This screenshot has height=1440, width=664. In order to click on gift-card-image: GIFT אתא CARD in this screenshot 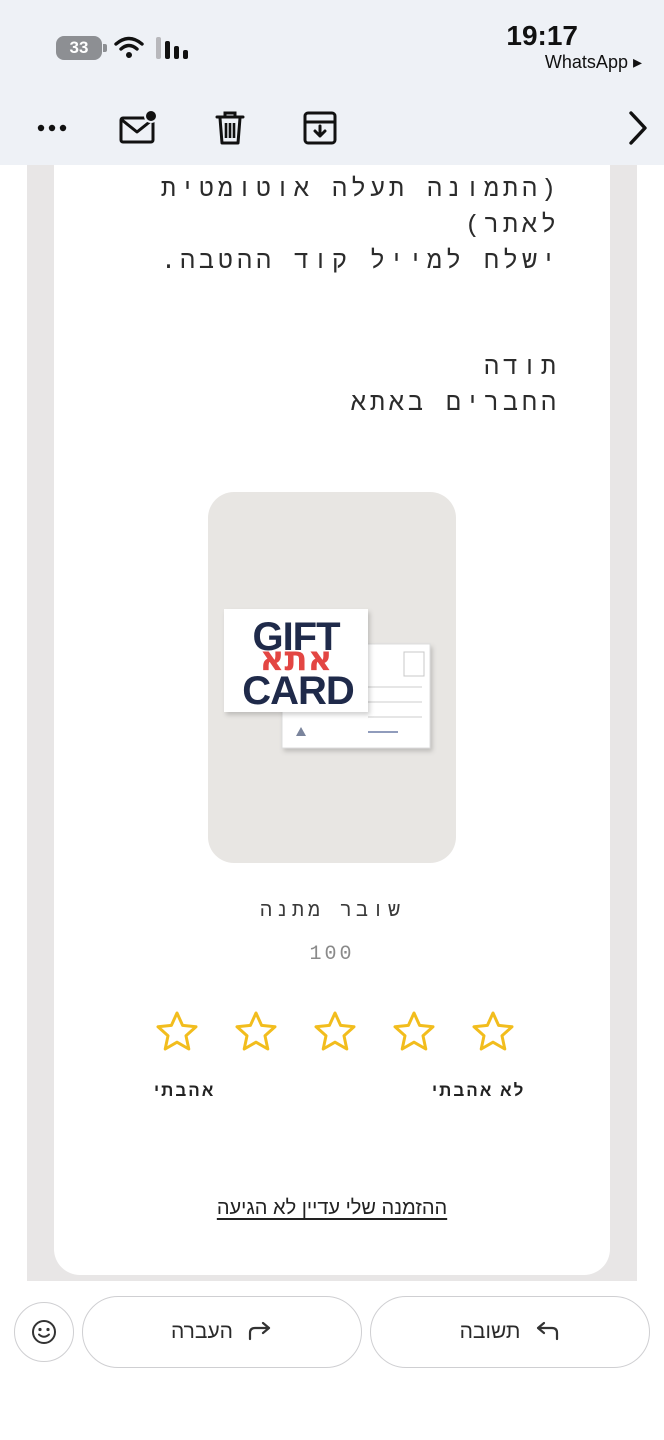, I will do `click(327, 679)`.